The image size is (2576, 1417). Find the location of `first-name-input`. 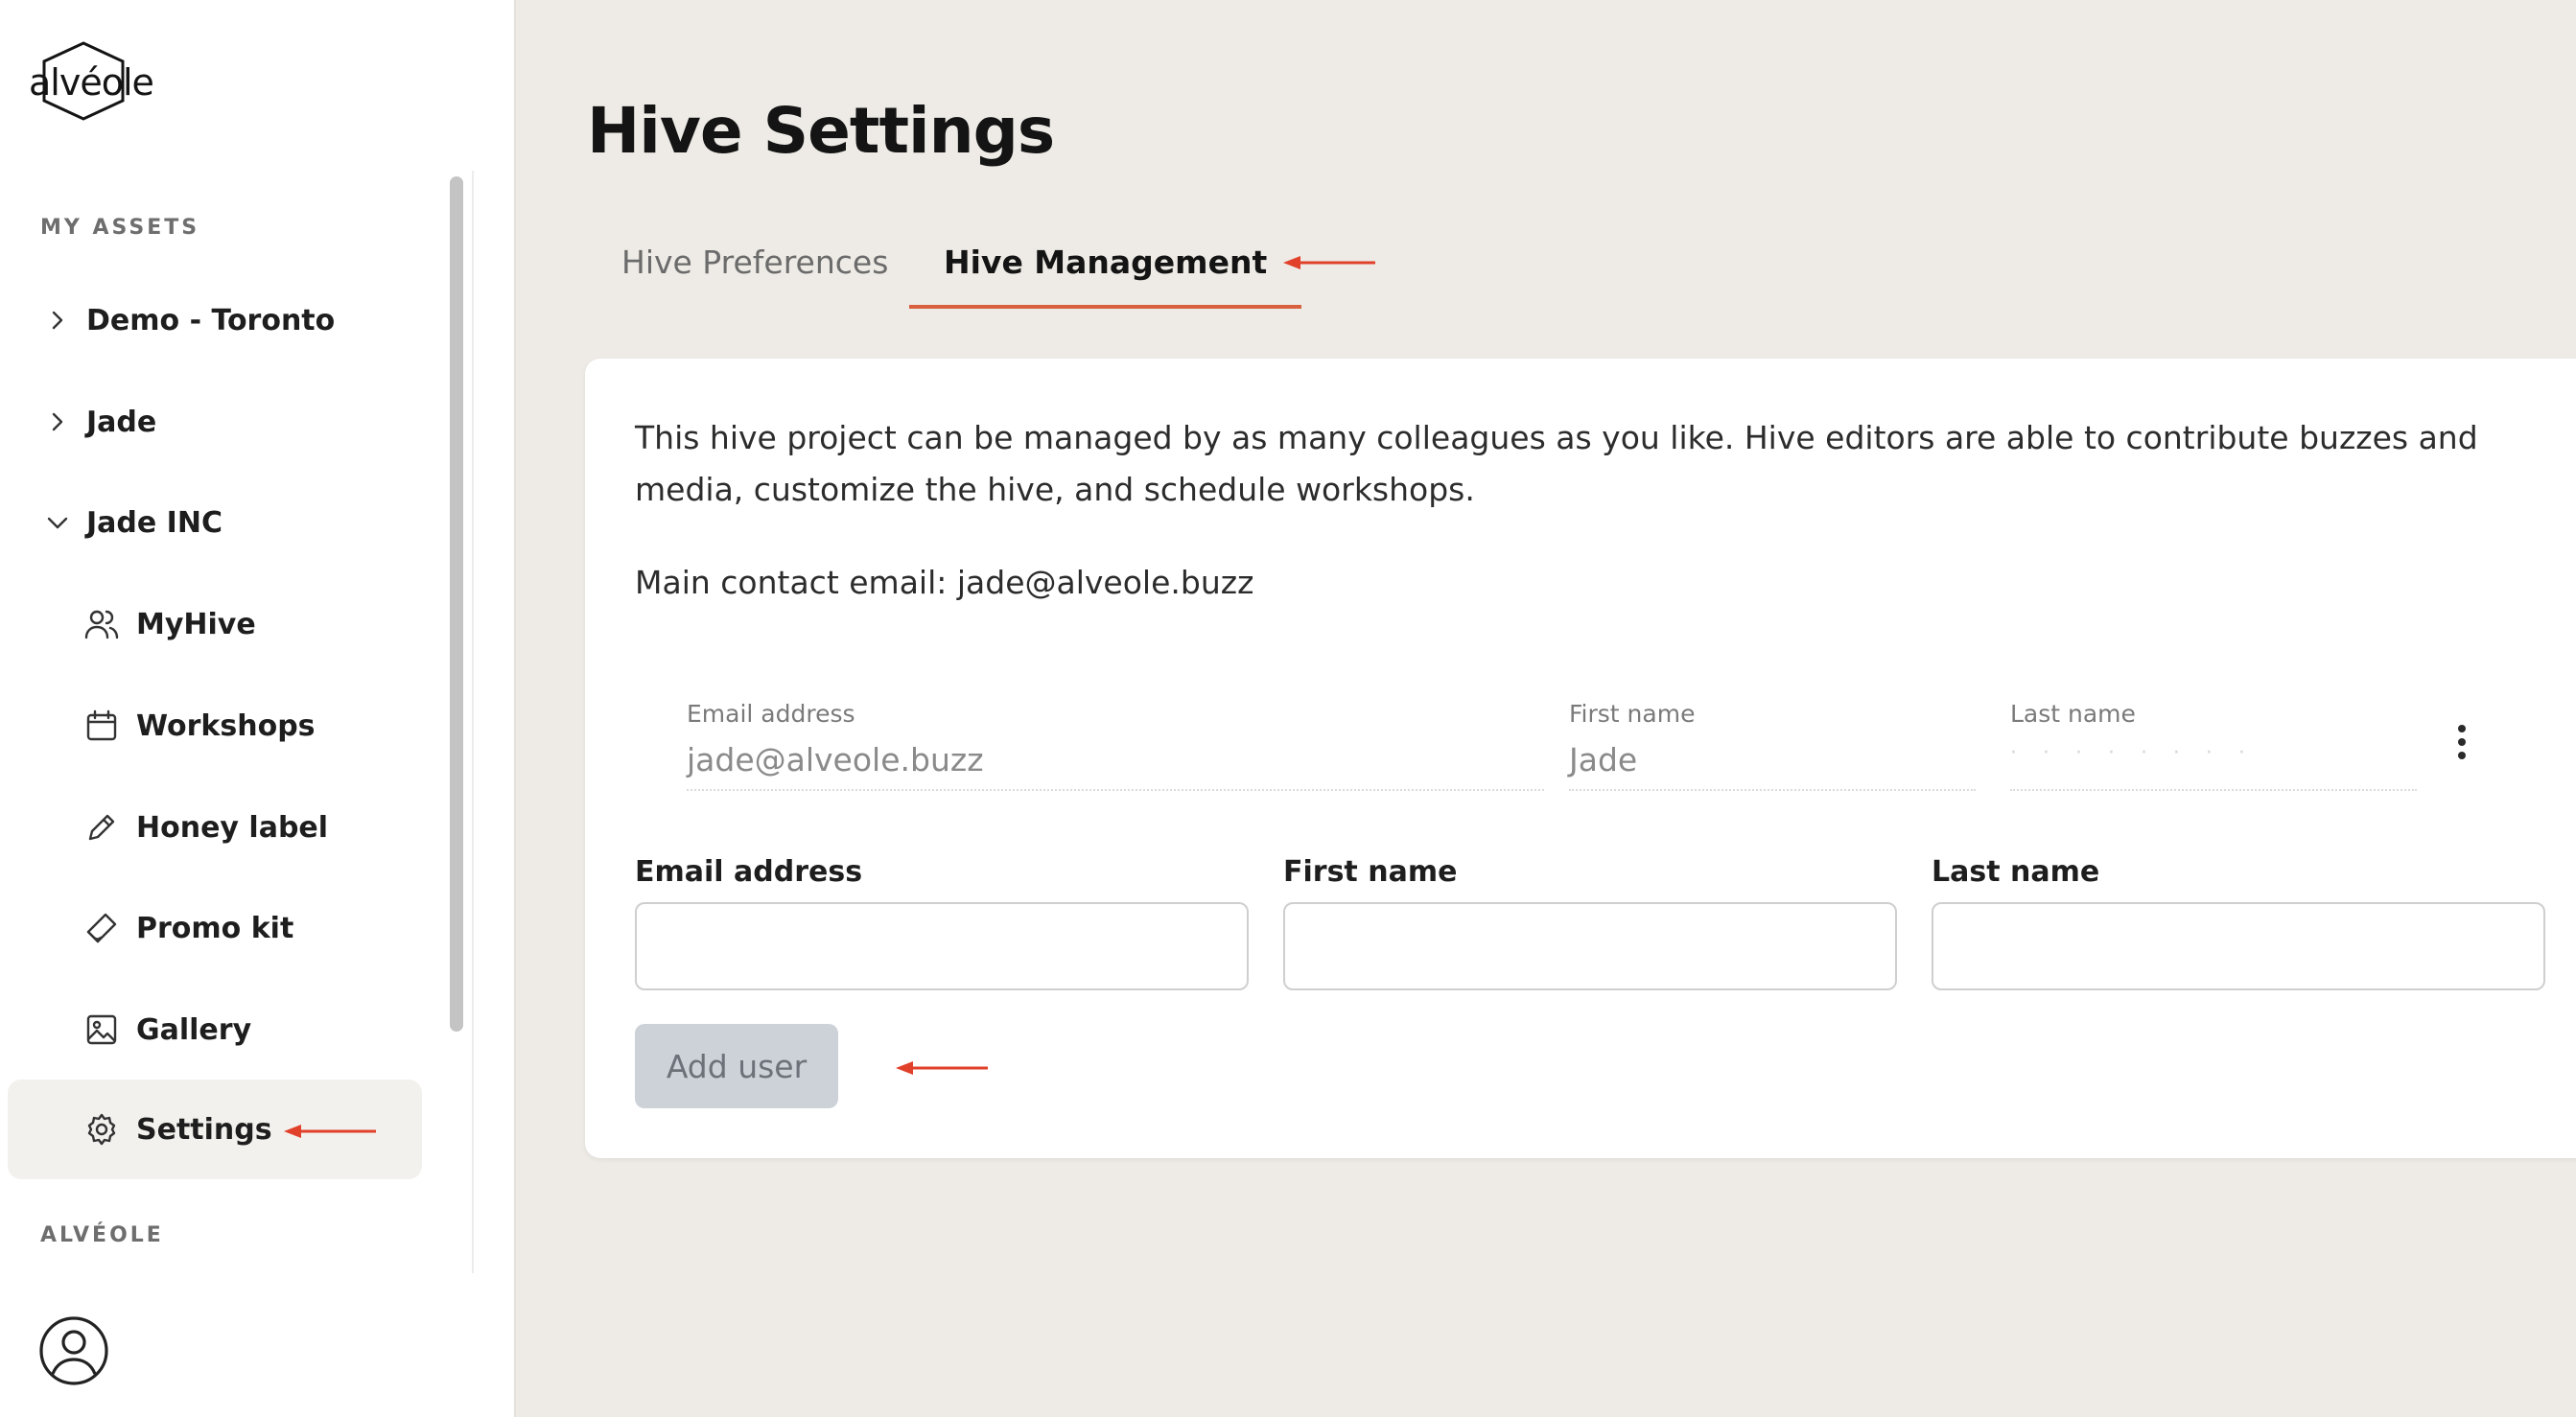

first-name-input is located at coordinates (1590, 946).